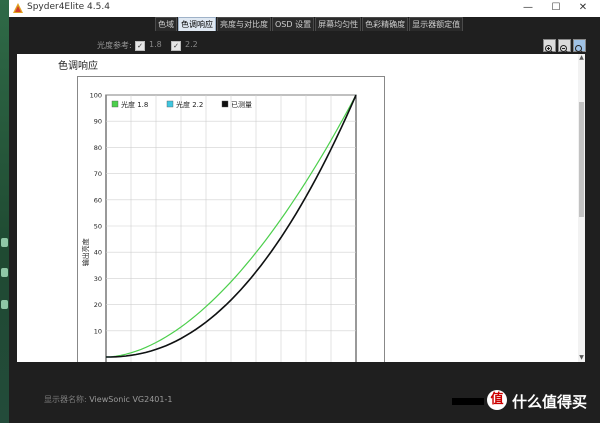  I want to click on window-title: Spyder4Elite 4.5.4, so click(68, 7).